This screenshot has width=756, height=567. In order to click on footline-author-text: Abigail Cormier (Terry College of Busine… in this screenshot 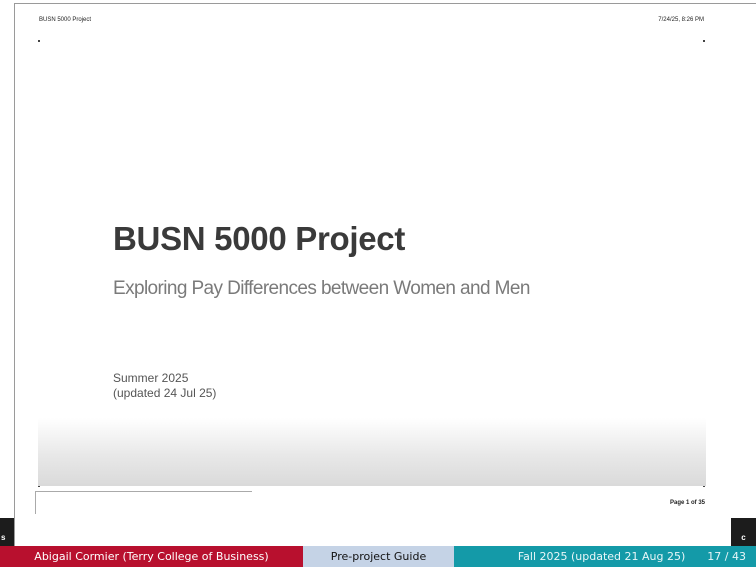, I will do `click(151, 556)`.